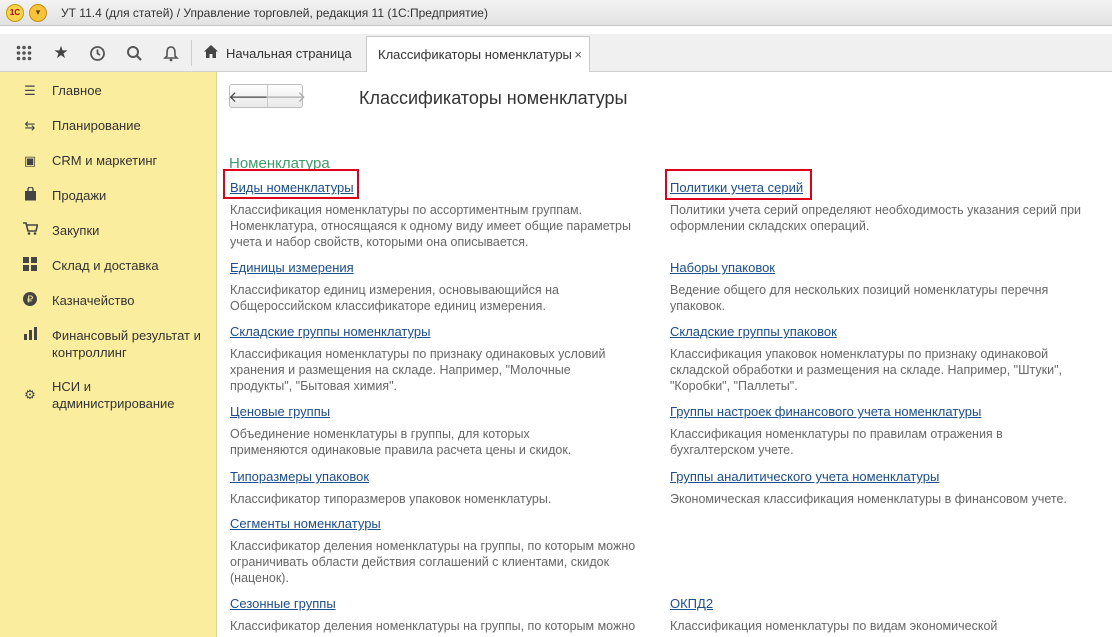 This screenshot has height=637, width=1112. I want to click on tab-classifiers: Классификаторы номенклатуры ×, so click(478, 54).